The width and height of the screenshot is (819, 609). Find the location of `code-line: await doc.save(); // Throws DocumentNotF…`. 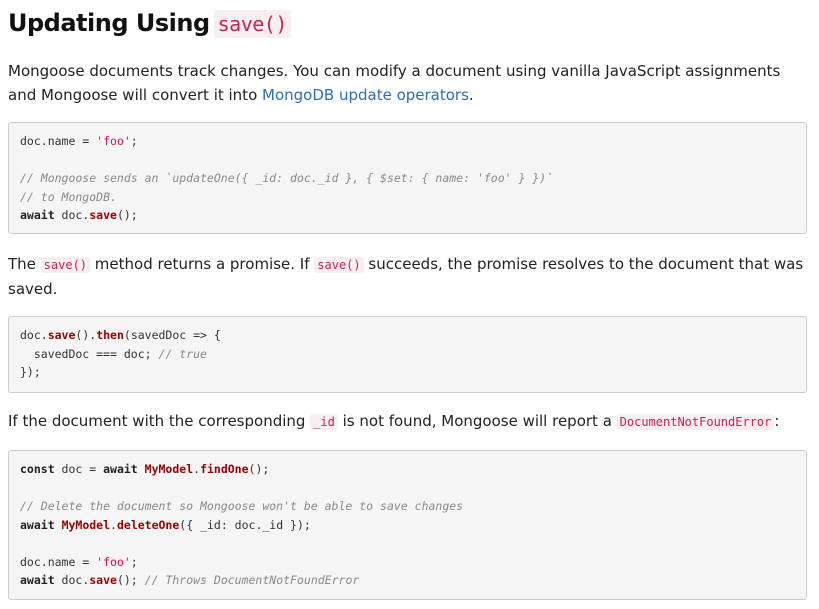

code-line: await doc.save(); // Throws DocumentNotF… is located at coordinates (407, 580).